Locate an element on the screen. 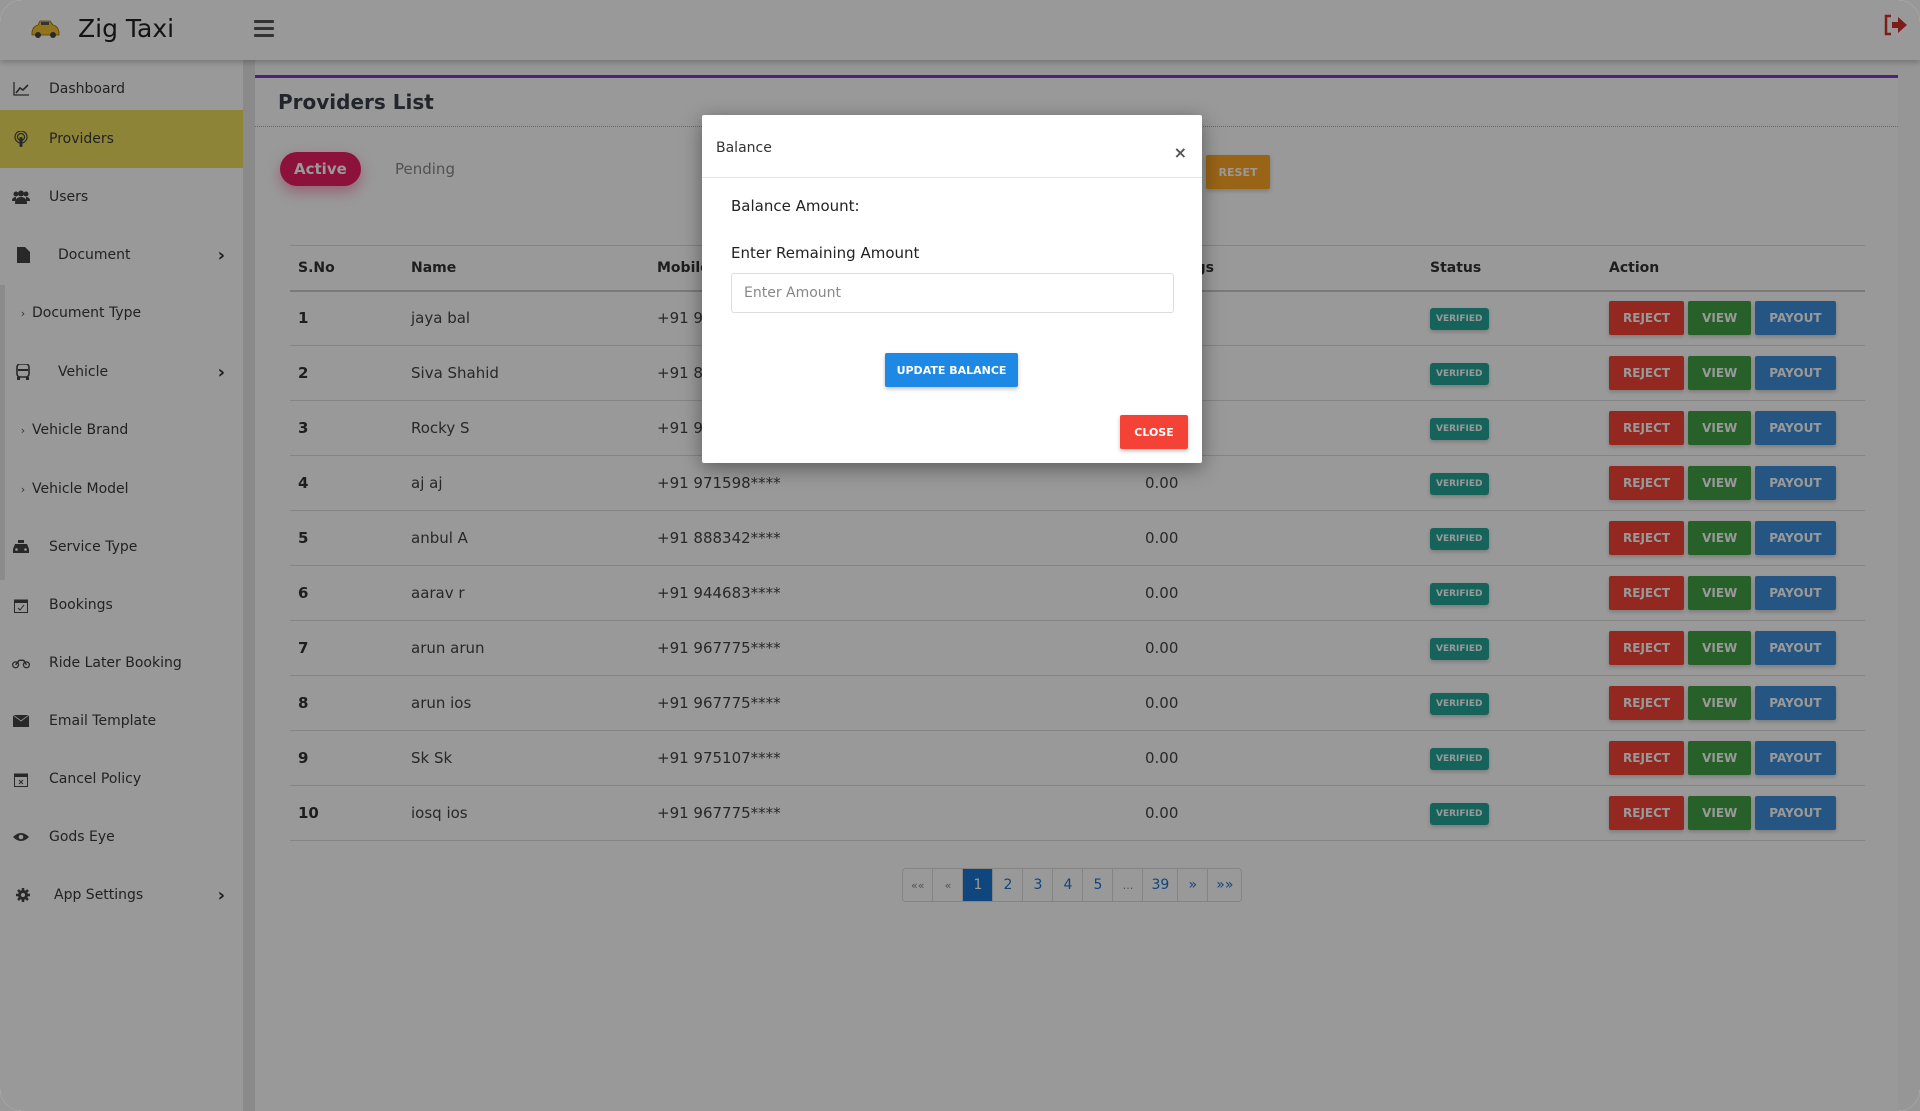 The width and height of the screenshot is (1920, 1111). balance-amount-label: Balance Amount: is located at coordinates (795, 206).